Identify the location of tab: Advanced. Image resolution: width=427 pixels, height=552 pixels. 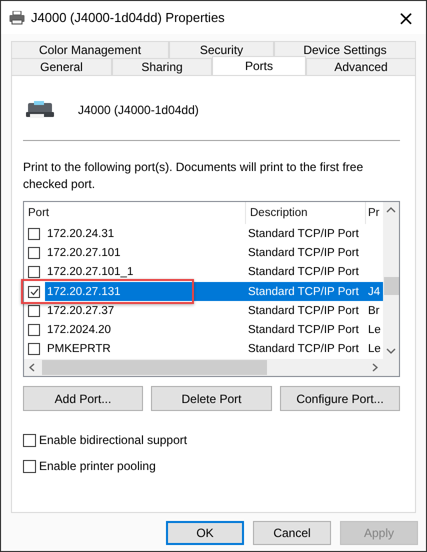
(361, 66).